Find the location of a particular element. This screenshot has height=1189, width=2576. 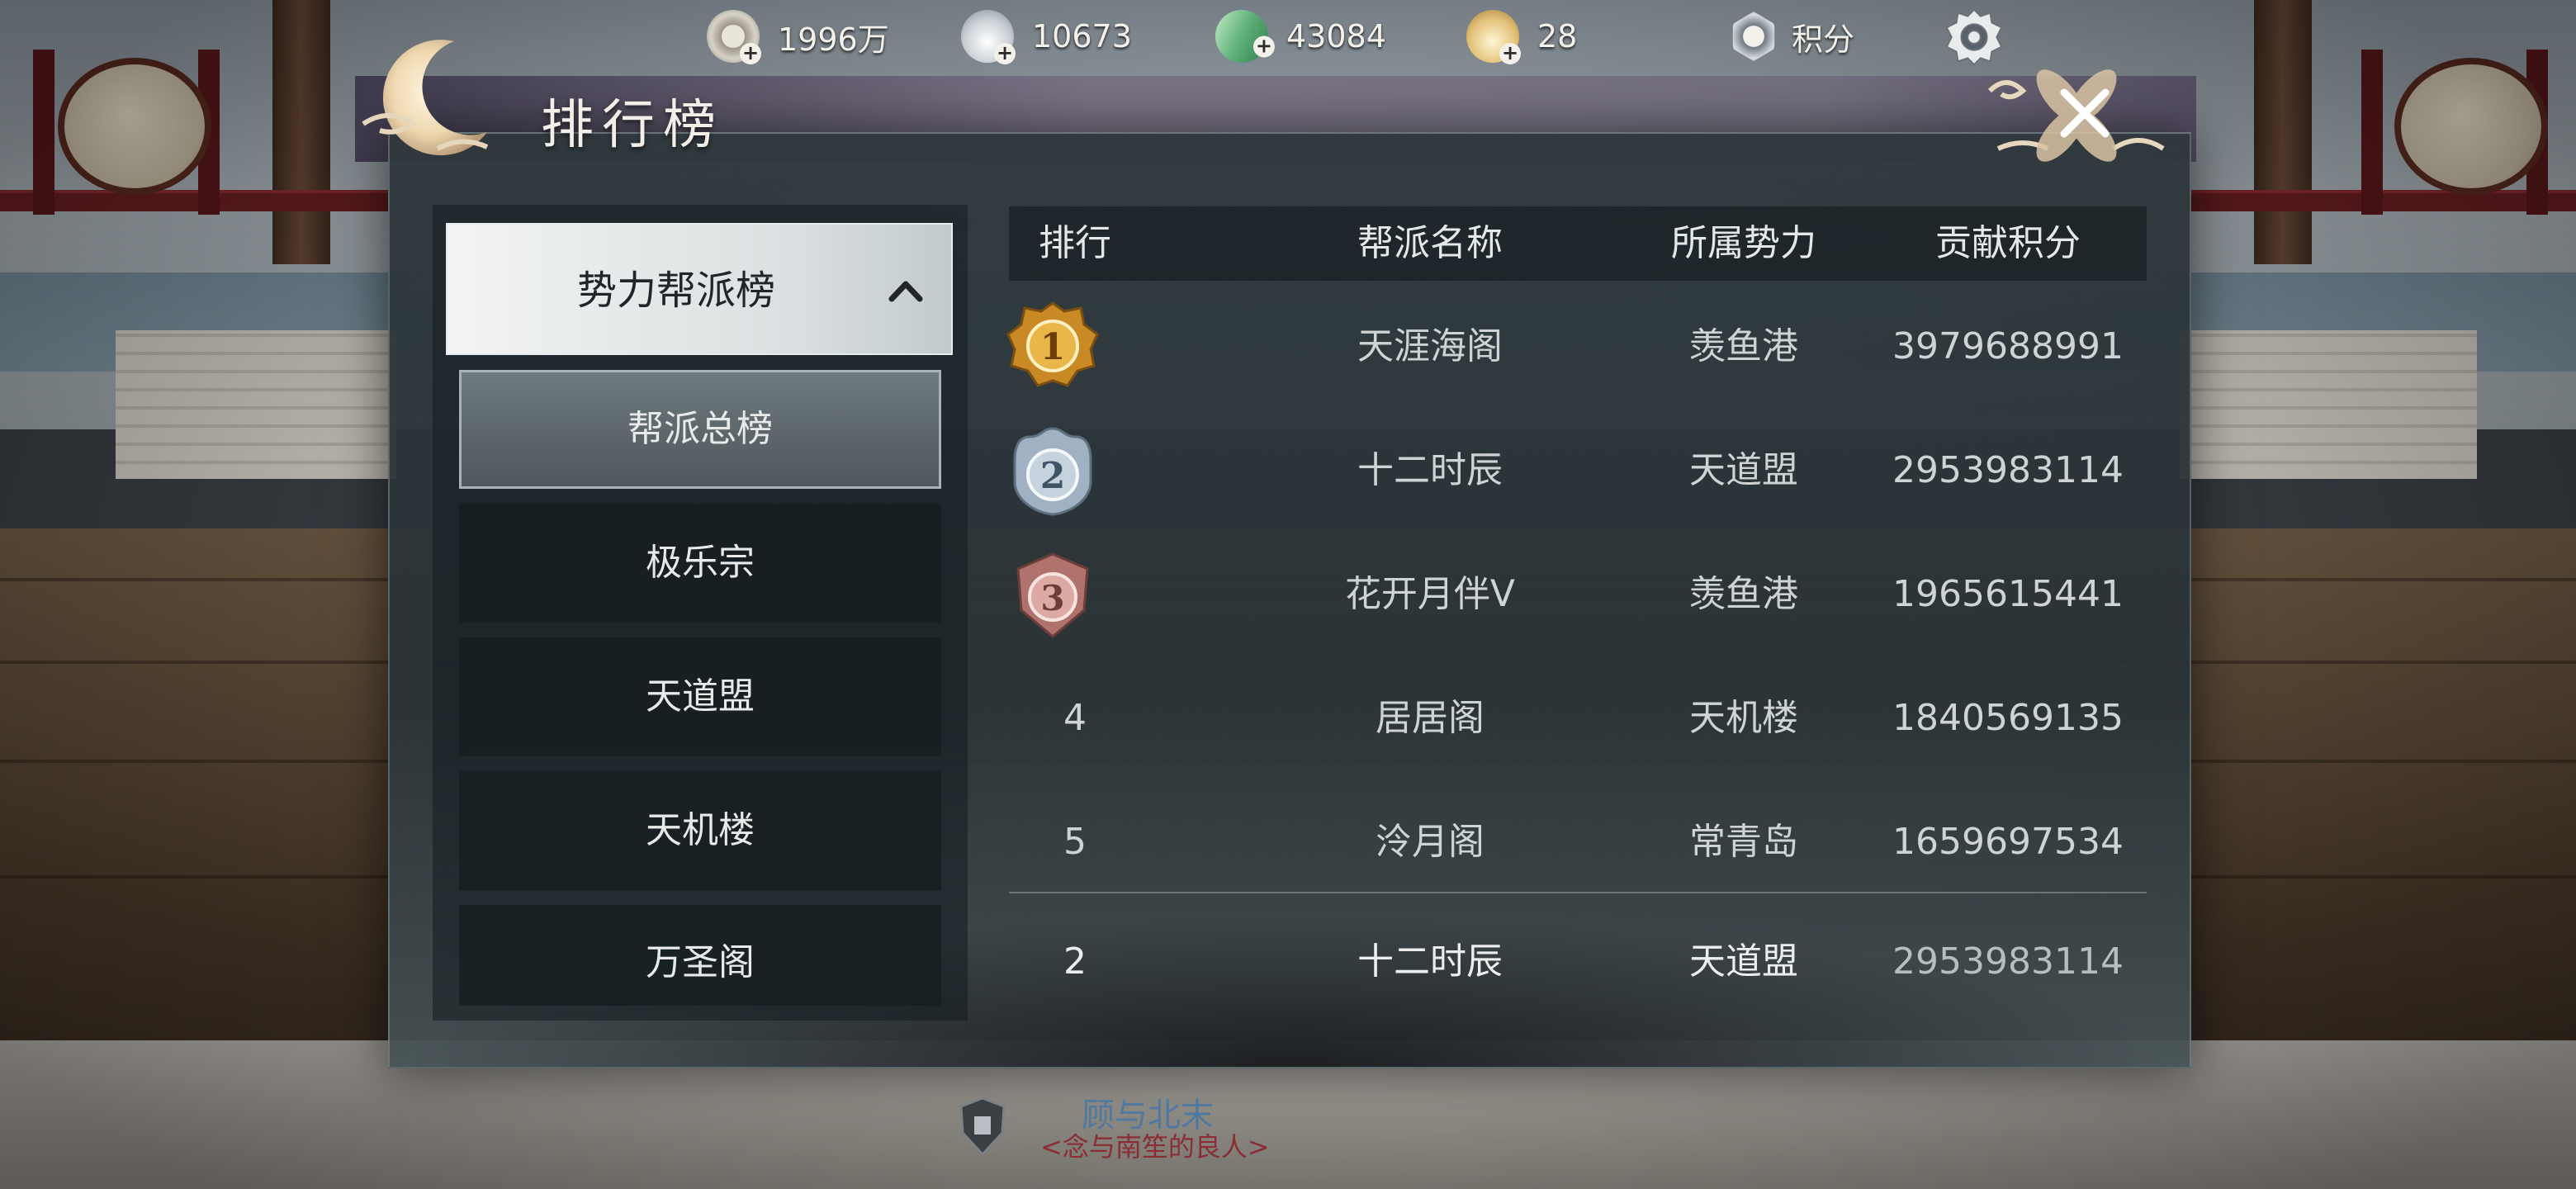

currency-silver: + 10673 is located at coordinates (1046, 37).